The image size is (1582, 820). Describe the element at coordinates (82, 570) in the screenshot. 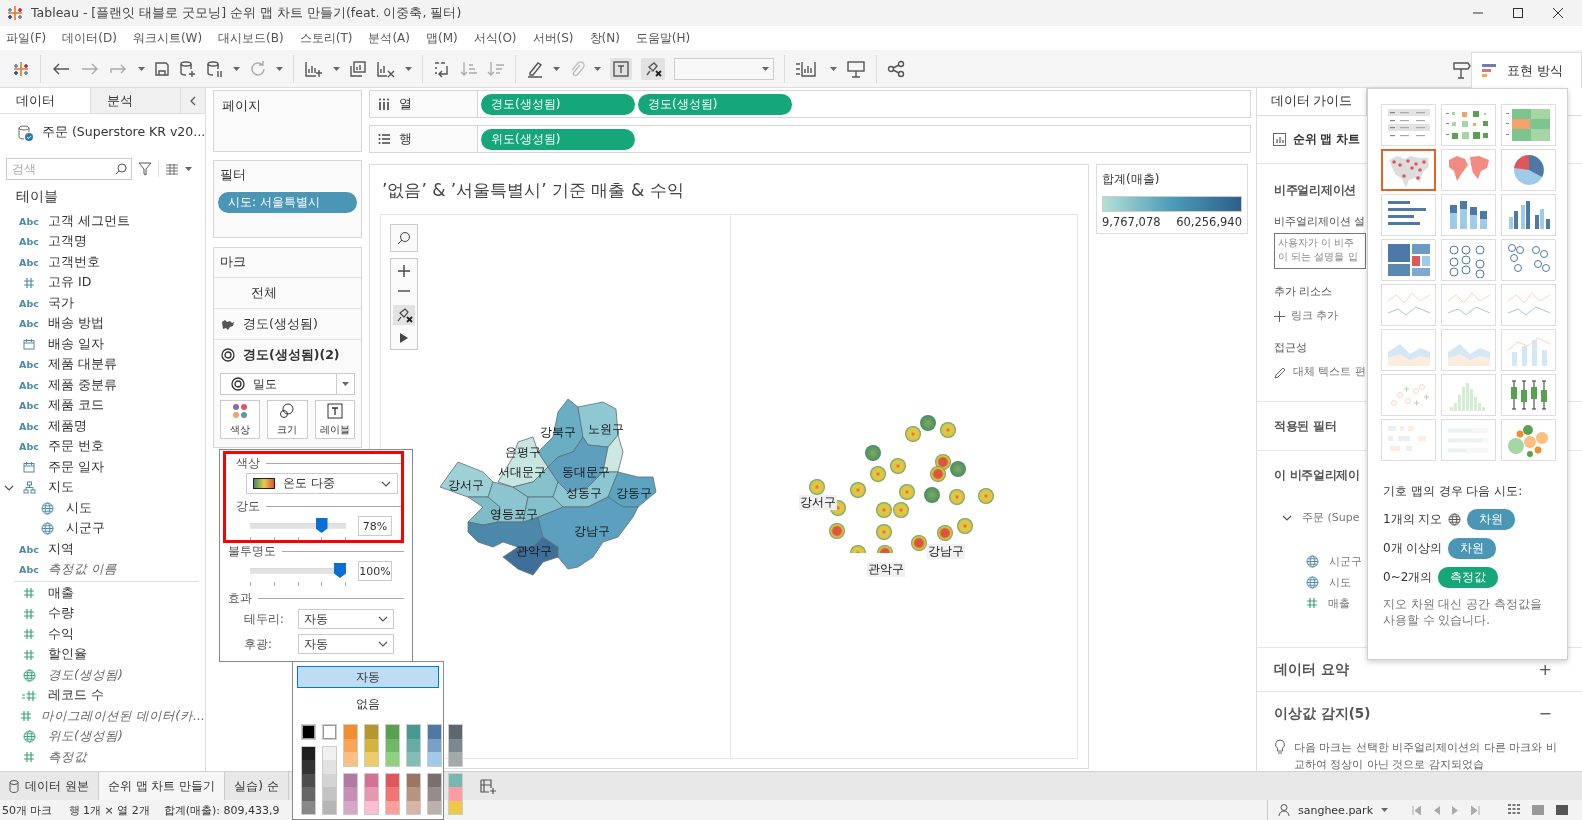

I see `field-name: 측정값 이름` at that location.